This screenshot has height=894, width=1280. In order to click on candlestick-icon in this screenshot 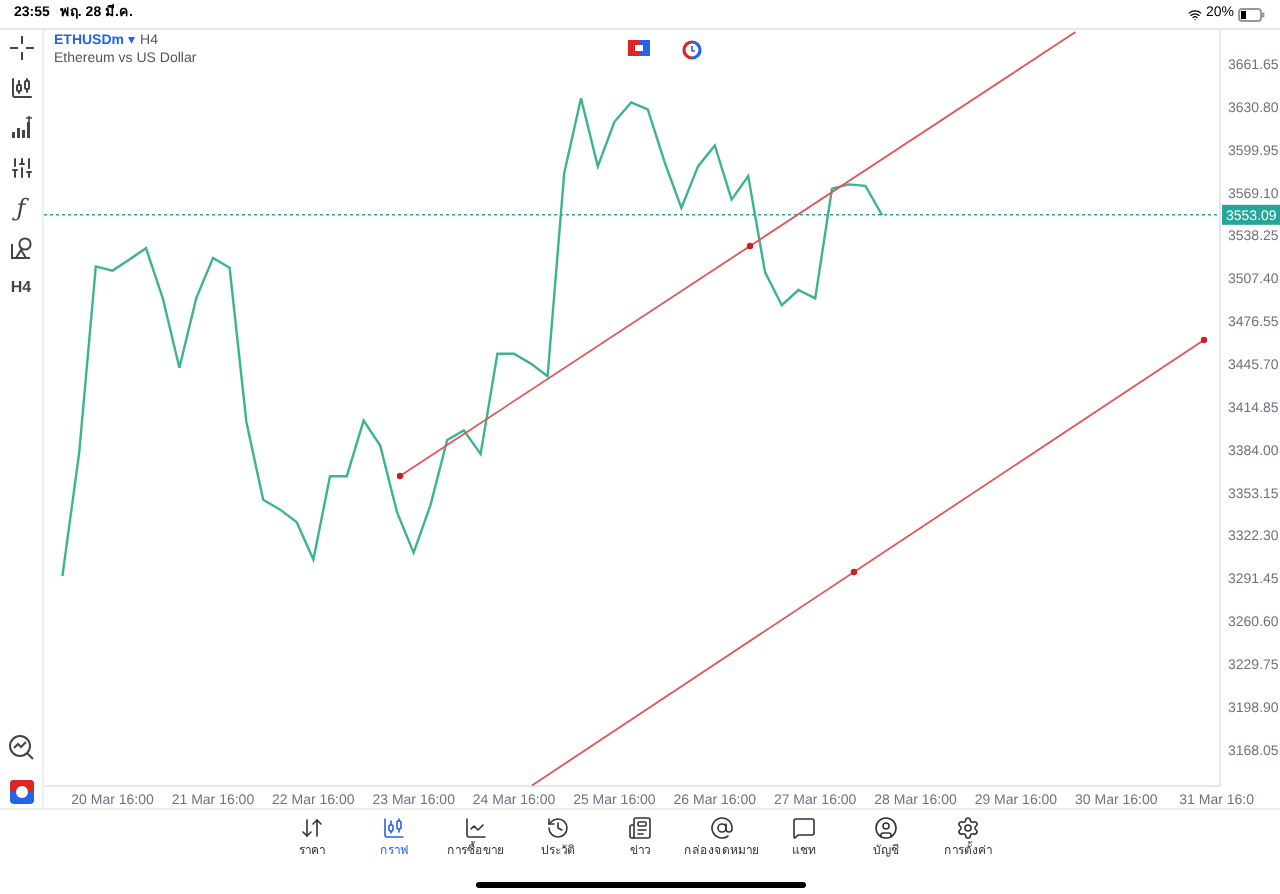, I will do `click(21, 88)`.